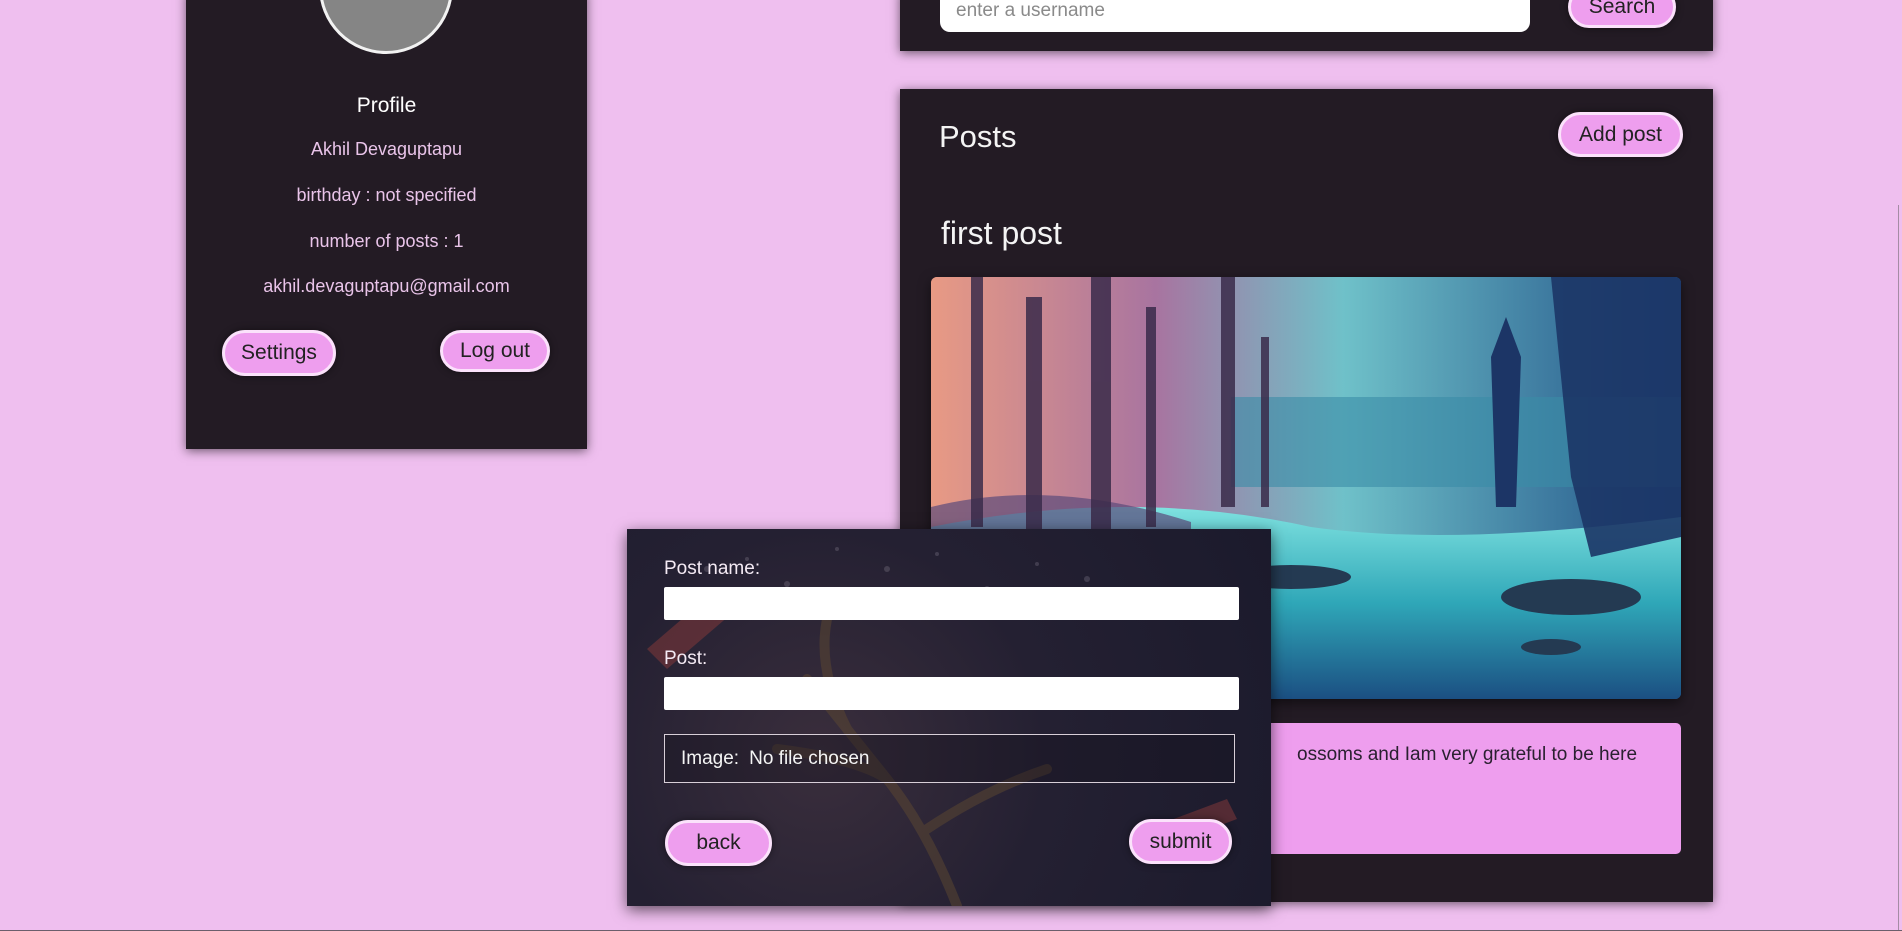  I want to click on post-name-label: Post name:, so click(712, 568).